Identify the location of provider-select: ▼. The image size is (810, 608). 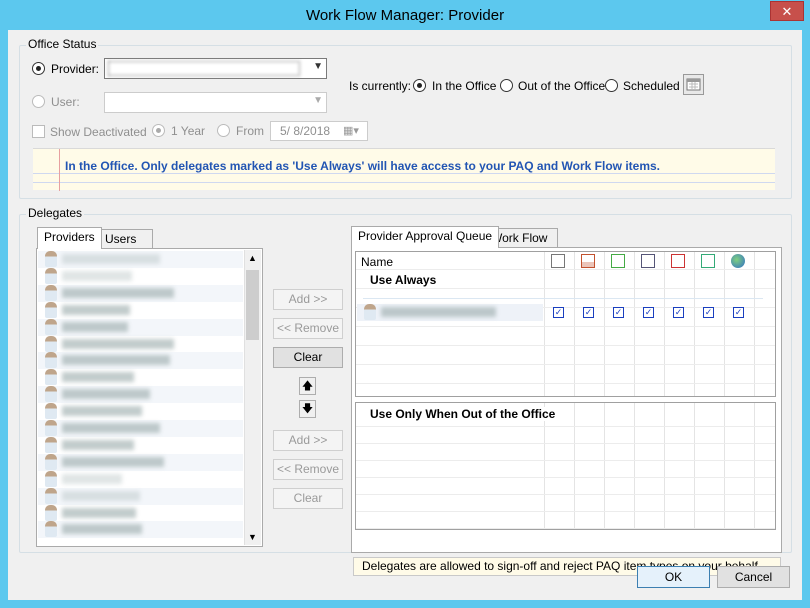
(215, 68).